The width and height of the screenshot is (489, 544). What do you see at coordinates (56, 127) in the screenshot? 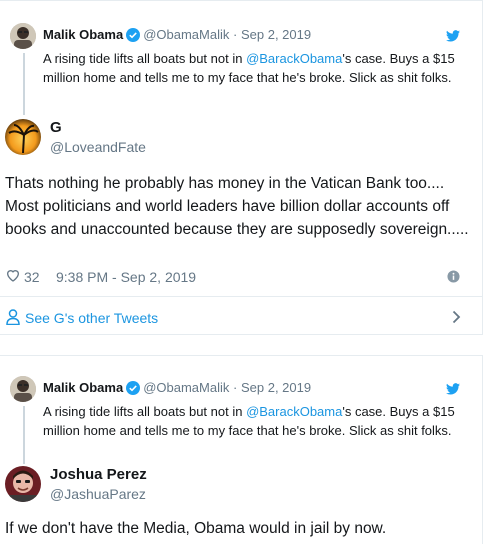
I see `reply-author-name: G` at bounding box center [56, 127].